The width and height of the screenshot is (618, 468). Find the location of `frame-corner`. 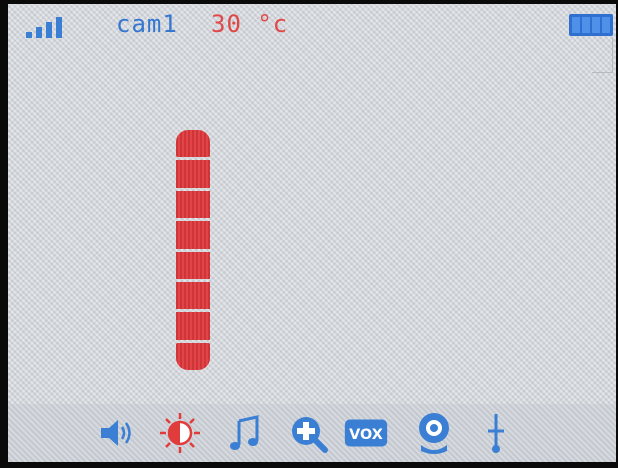

frame-corner is located at coordinates (602, 55).